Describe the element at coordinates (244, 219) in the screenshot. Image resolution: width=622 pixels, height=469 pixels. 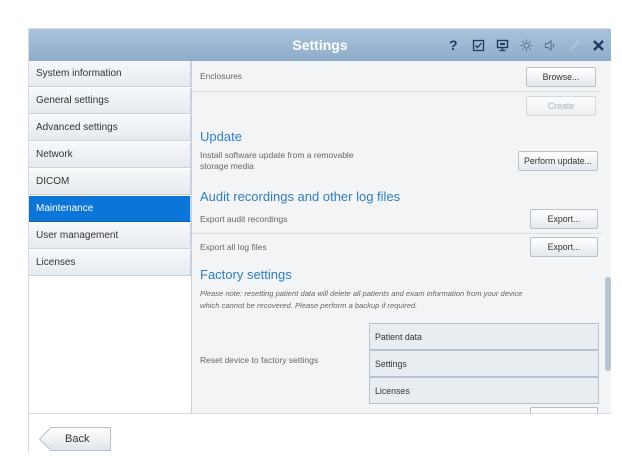
I see `export-audit-label: Export audit recordings` at that location.